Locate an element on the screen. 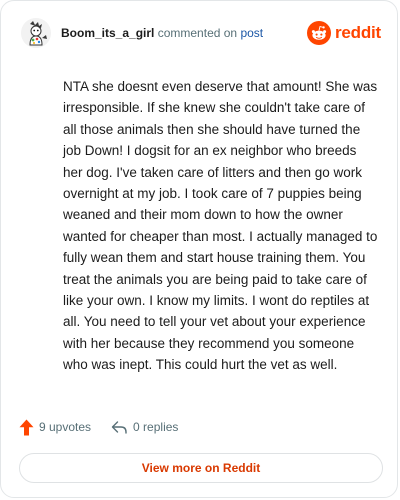 The image size is (400, 500). comment-meta: Boom_its_a_girl commented on post is located at coordinates (162, 33).